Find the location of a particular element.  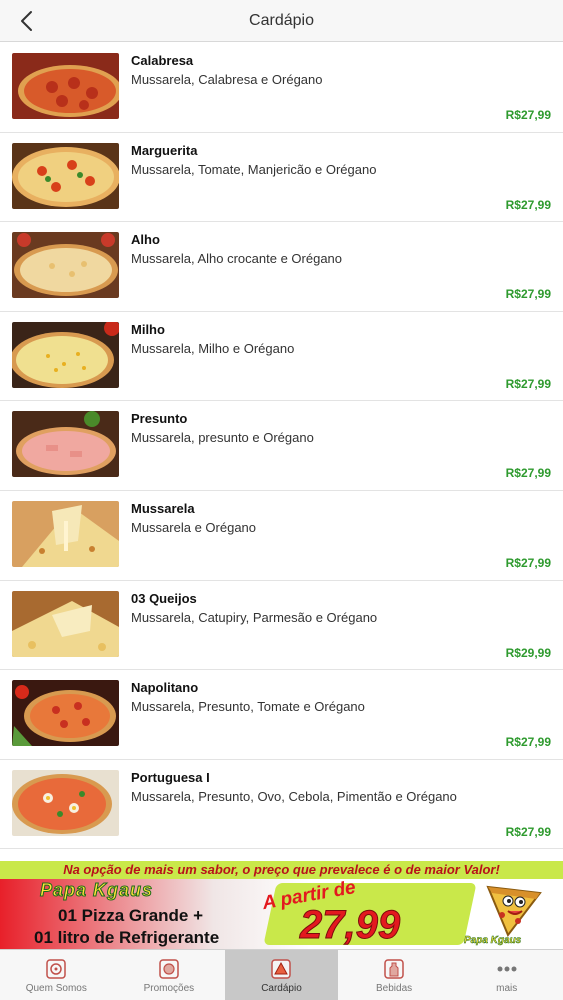

pizza-alho-image is located at coordinates (65, 265).